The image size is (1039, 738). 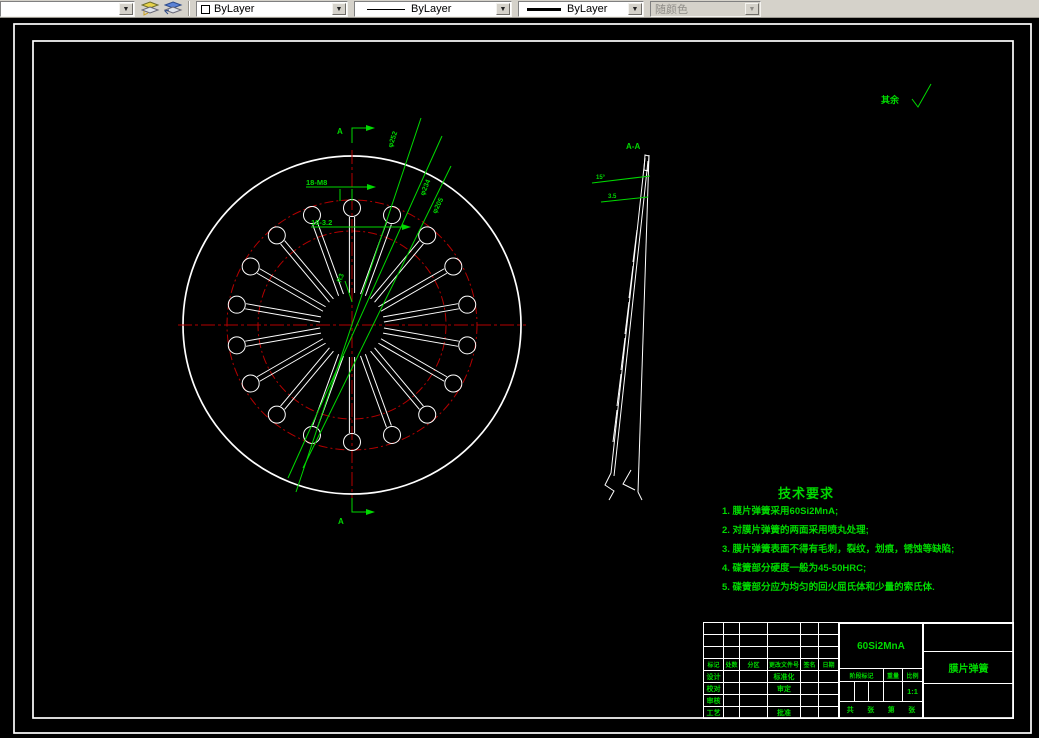 What do you see at coordinates (341, 278) in the screenshot?
I see `radius-label: R3` at bounding box center [341, 278].